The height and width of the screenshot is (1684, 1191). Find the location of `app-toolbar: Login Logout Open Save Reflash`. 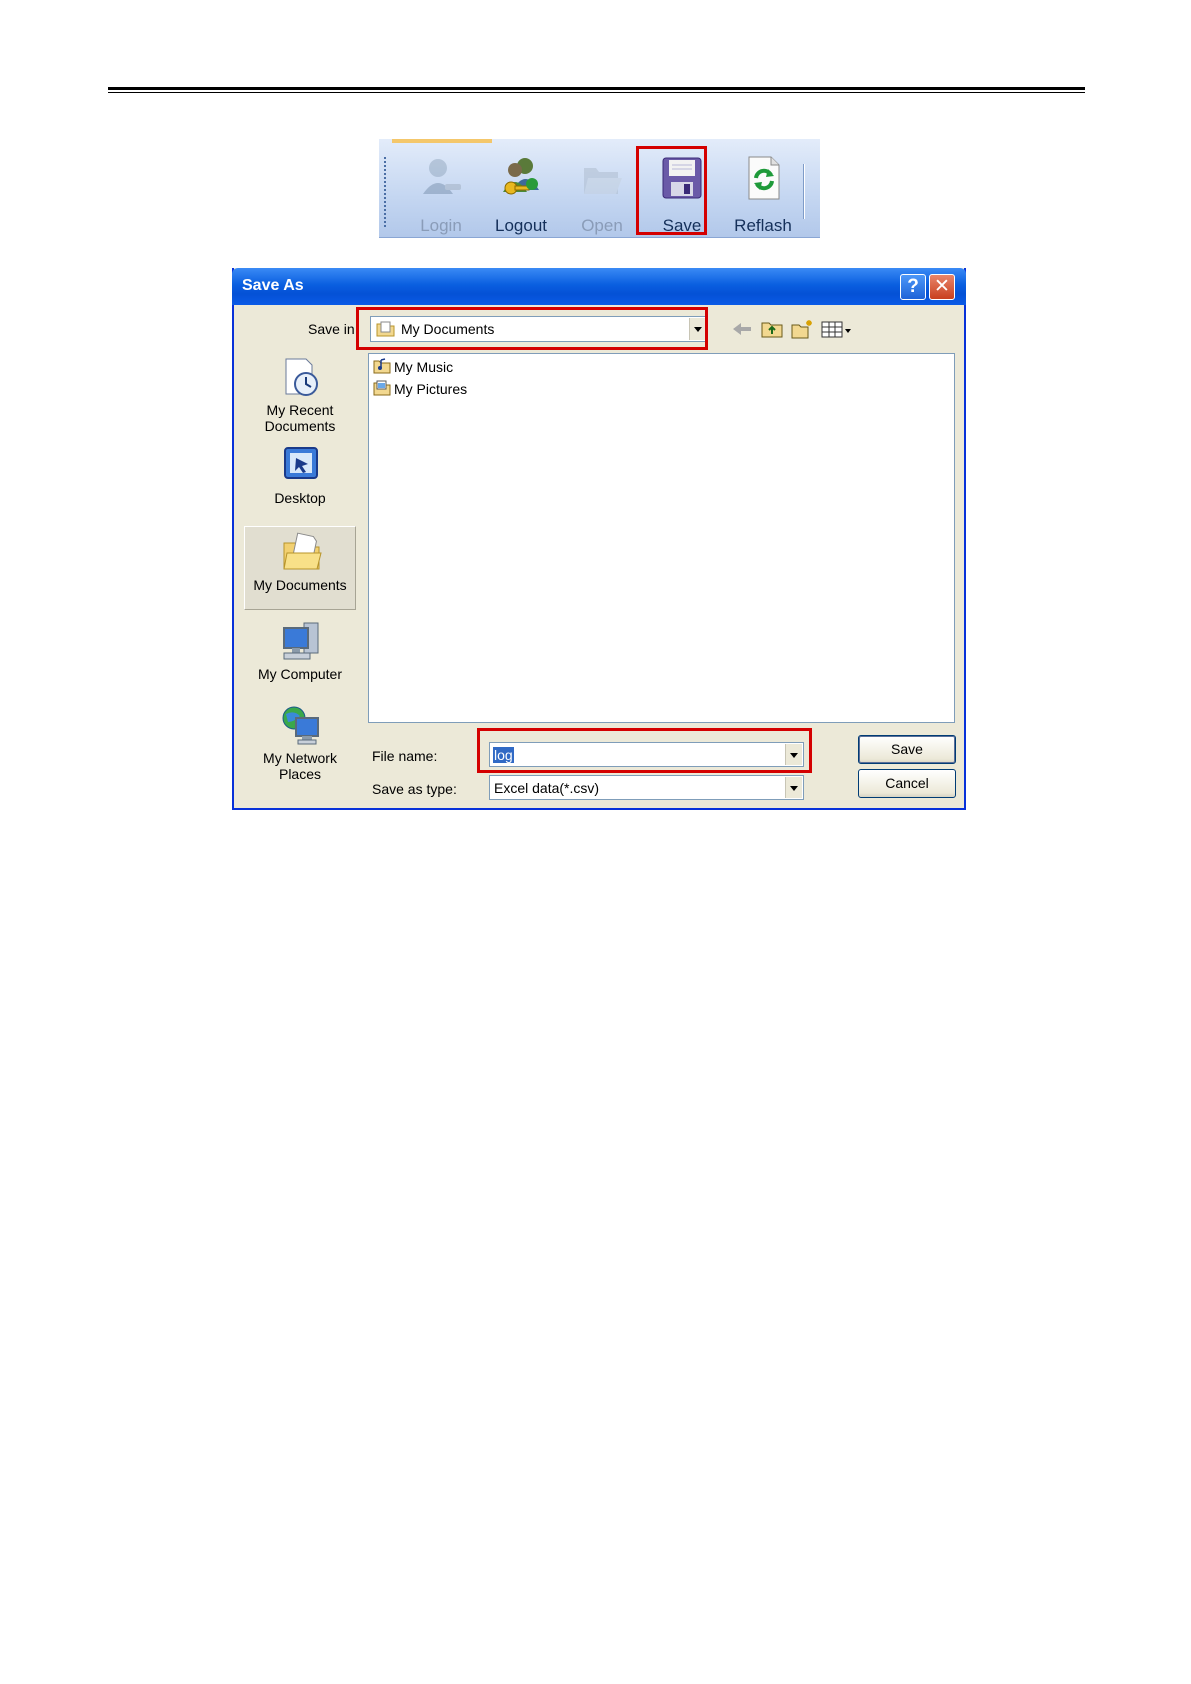

app-toolbar: Login Logout Open Save Reflash is located at coordinates (599, 188).